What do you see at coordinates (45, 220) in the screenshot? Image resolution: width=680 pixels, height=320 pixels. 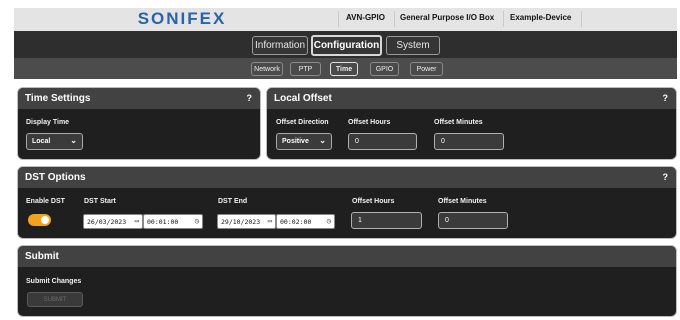 I see `toggle-knob` at bounding box center [45, 220].